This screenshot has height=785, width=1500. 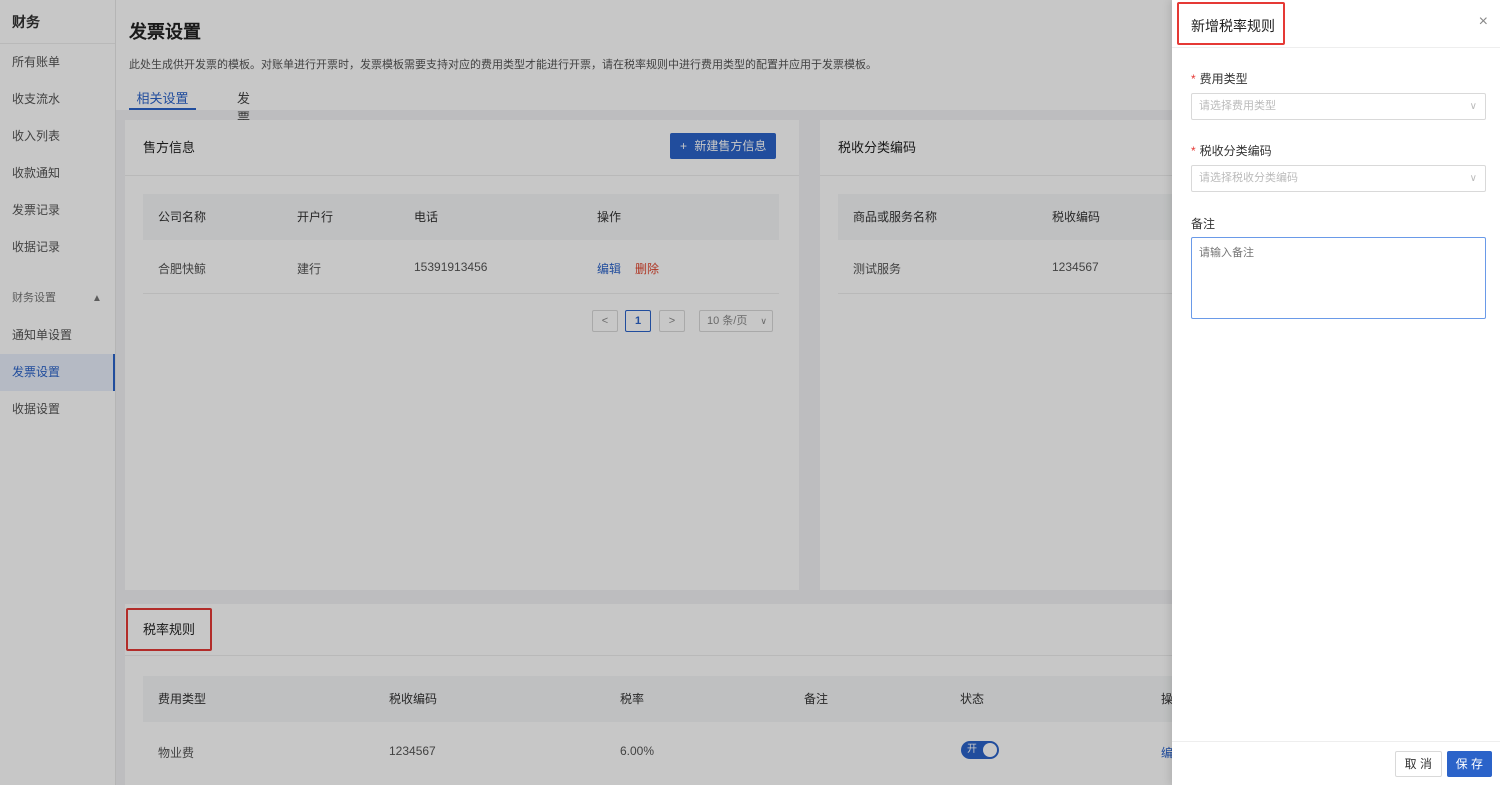 I want to click on close-icon: ×, so click(x=1483, y=22).